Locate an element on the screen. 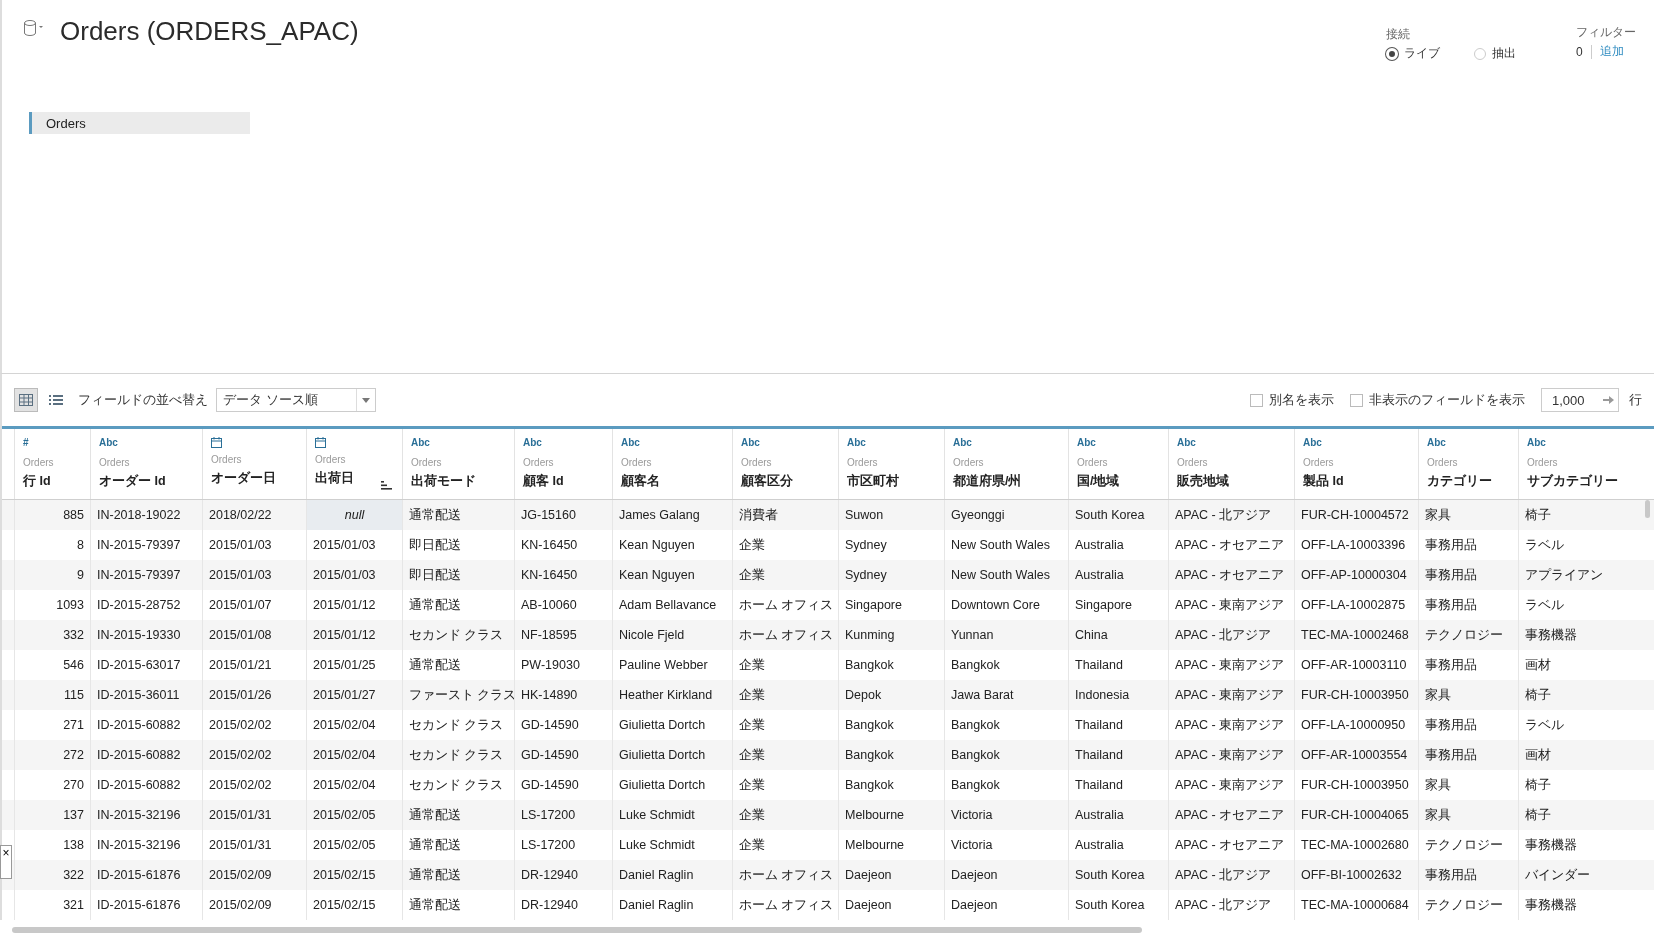 The image size is (1654, 933). radio-label: 抽出 is located at coordinates (1504, 53).